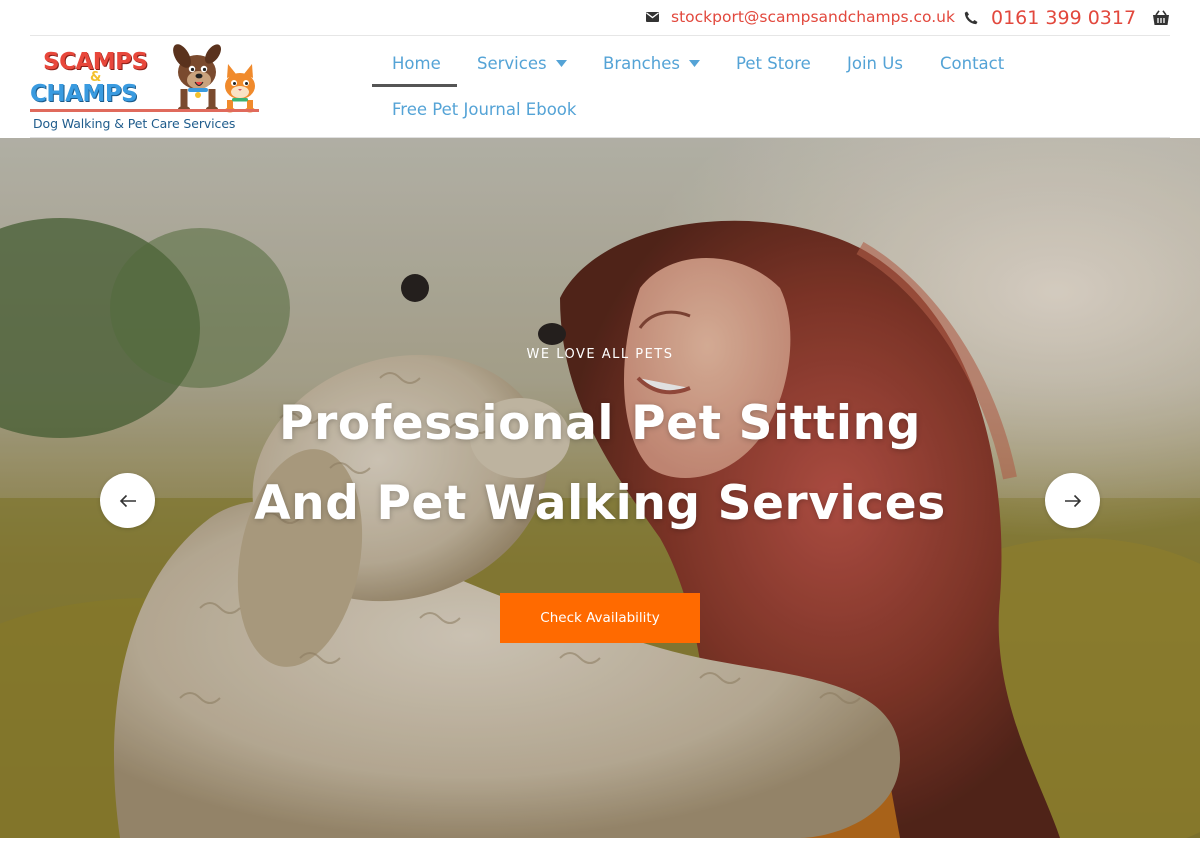 Image resolution: width=1200 pixels, height=850 pixels. Describe the element at coordinates (144, 110) in the screenshot. I see `logo-underline` at that location.